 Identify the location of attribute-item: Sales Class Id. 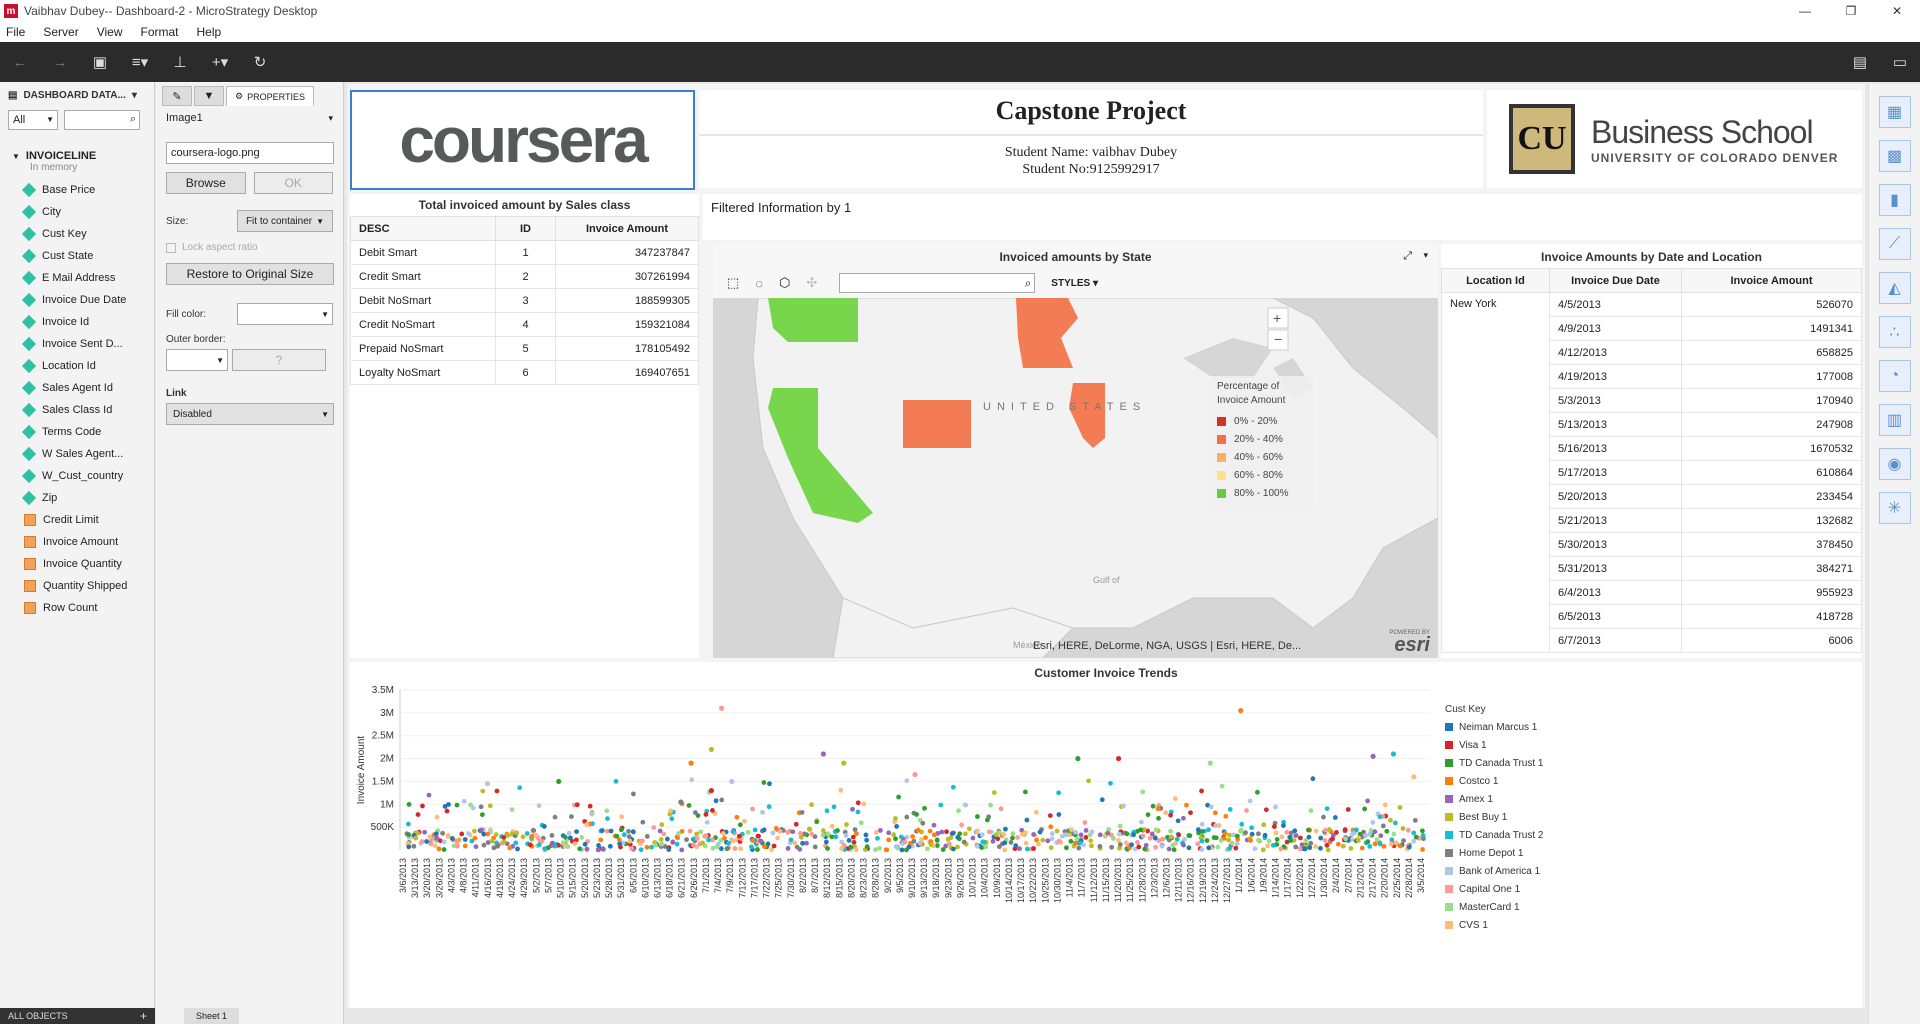
(77, 410).